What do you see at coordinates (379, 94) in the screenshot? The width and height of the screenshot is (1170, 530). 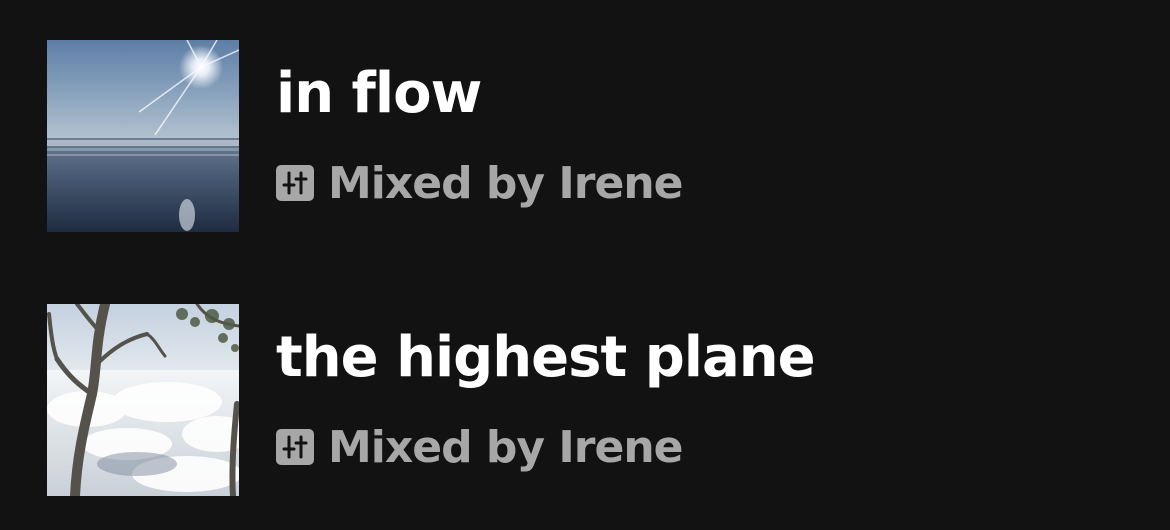 I see `playlist-title: in flow` at bounding box center [379, 94].